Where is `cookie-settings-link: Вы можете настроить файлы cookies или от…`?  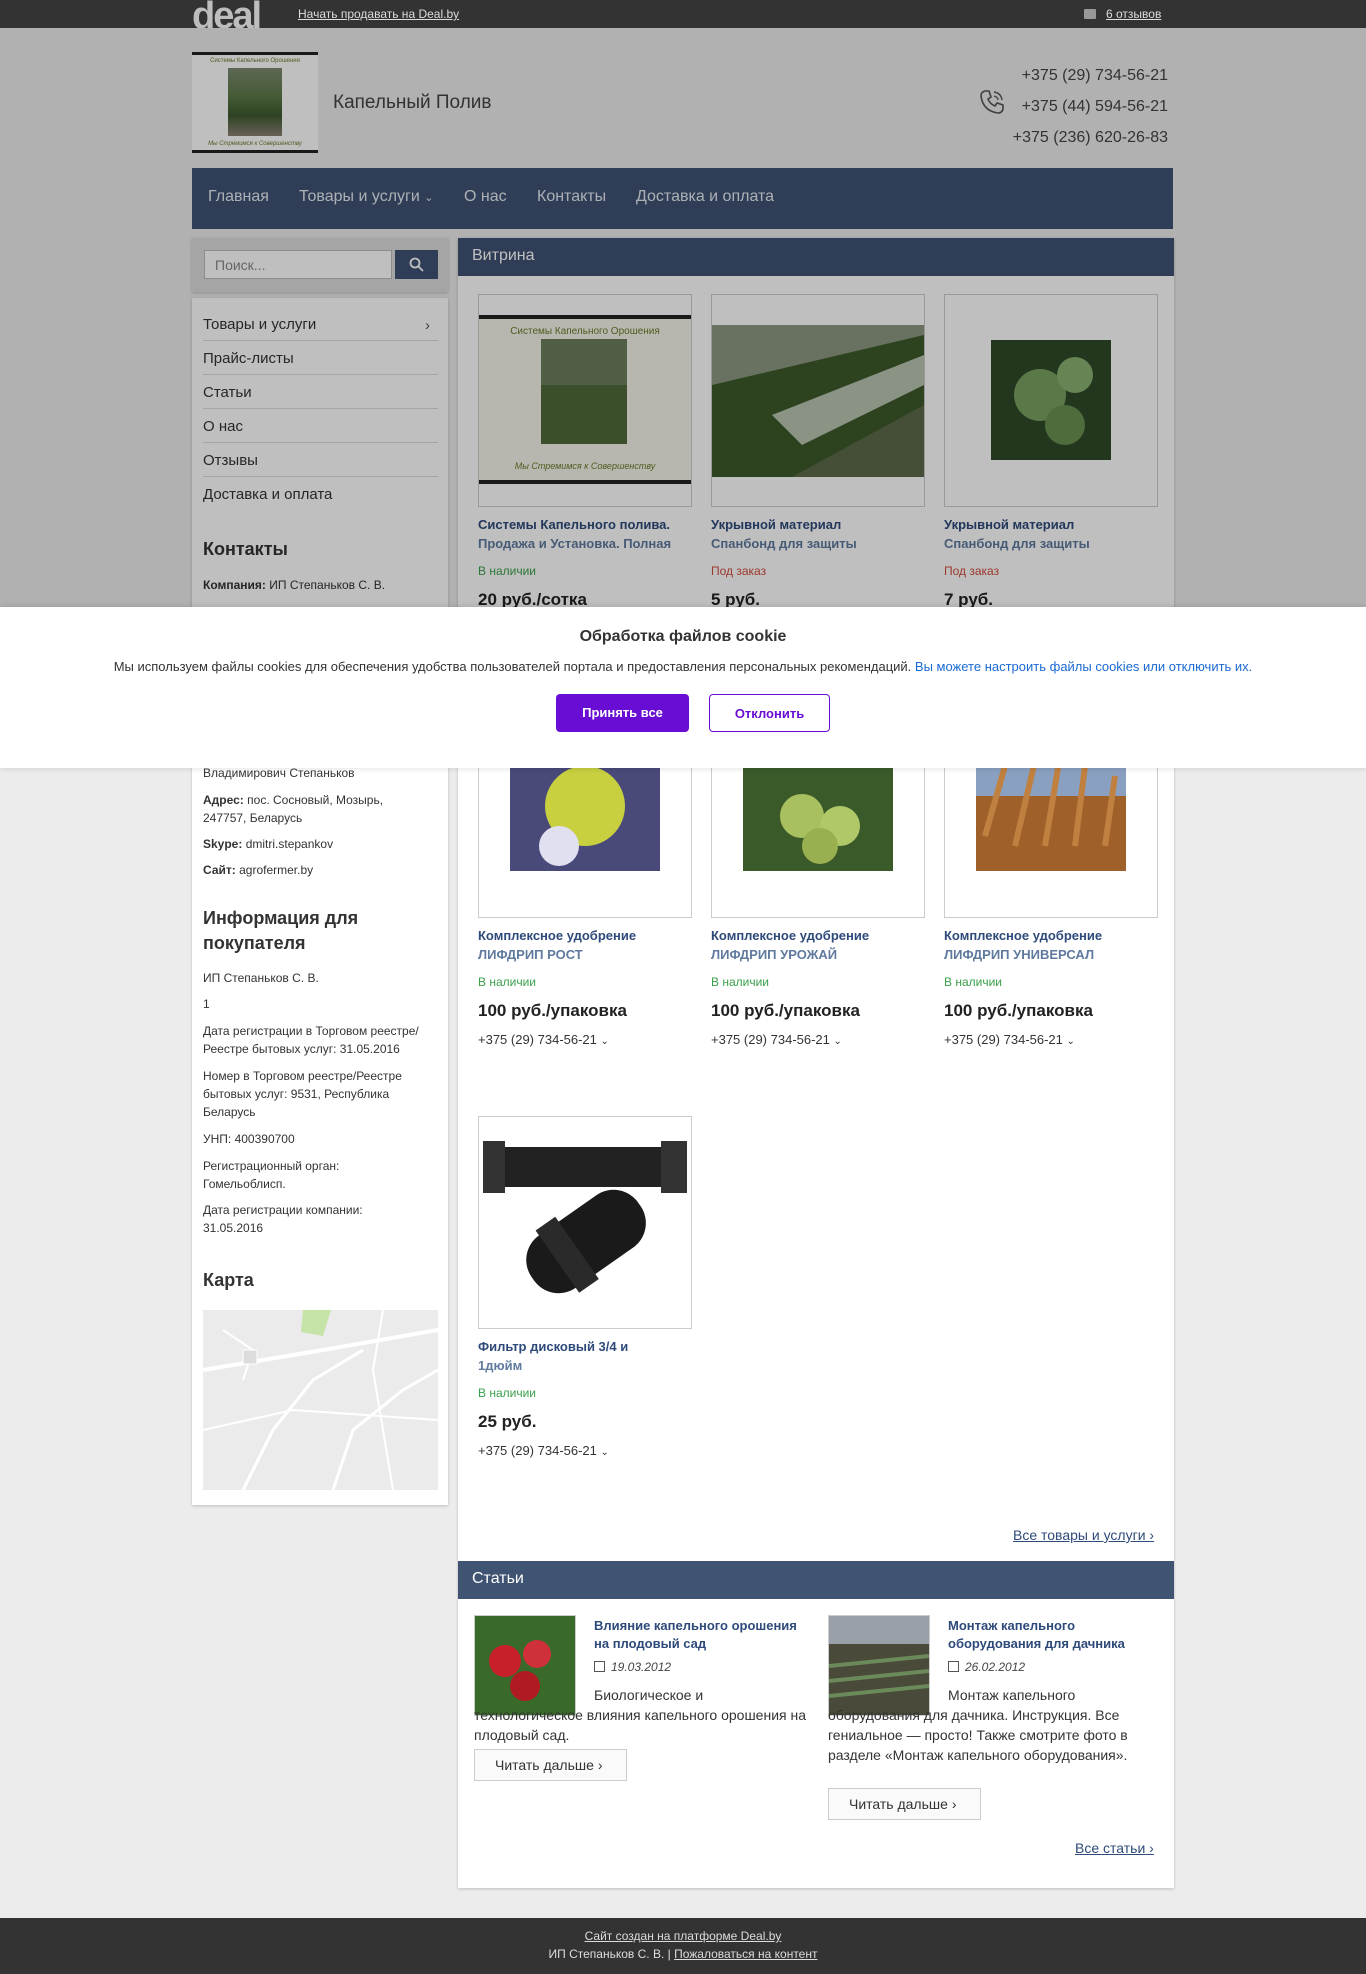 cookie-settings-link: Вы можете настроить файлы cookies или от… is located at coordinates (1083, 666).